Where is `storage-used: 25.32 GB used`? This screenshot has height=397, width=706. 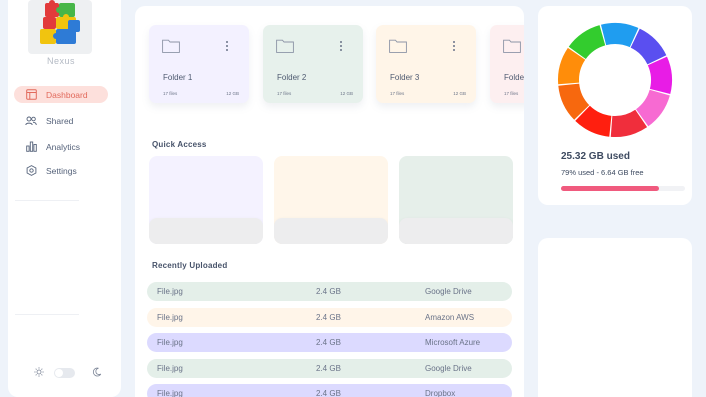
storage-used: 25.32 GB used is located at coordinates (595, 156).